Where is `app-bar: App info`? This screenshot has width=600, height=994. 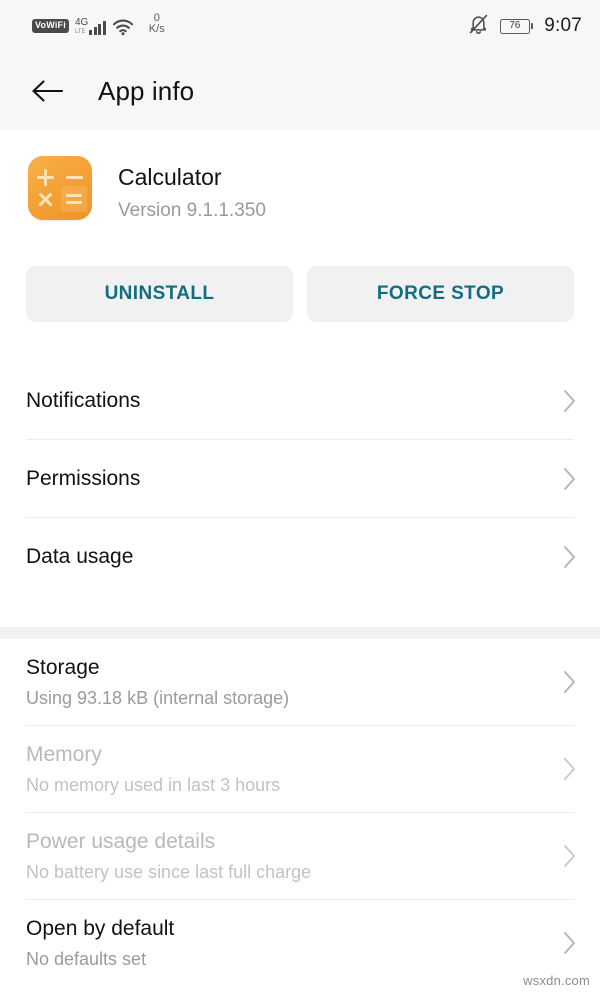 app-bar: App info is located at coordinates (300, 91).